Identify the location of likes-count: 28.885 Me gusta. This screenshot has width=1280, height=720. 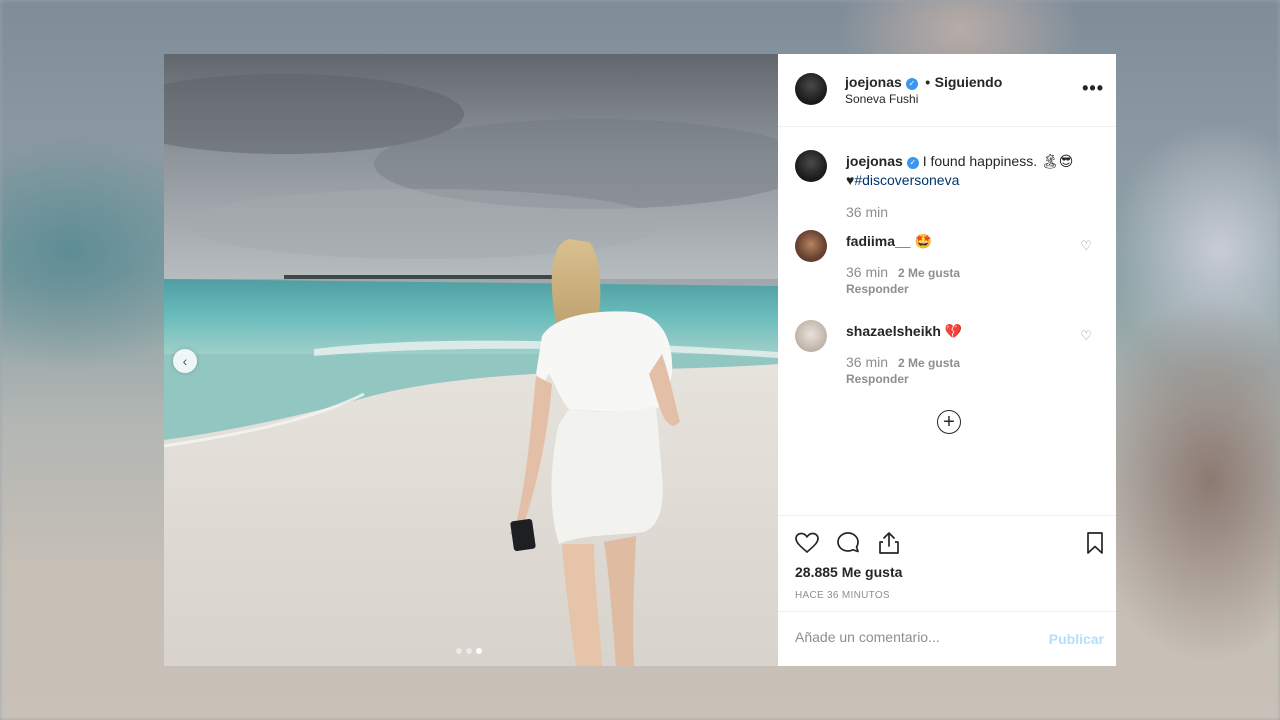
(848, 572).